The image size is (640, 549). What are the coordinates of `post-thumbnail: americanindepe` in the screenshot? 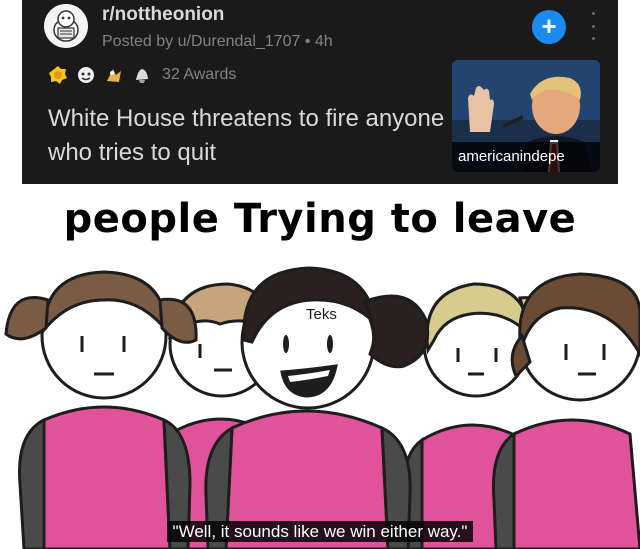 It's located at (526, 116).